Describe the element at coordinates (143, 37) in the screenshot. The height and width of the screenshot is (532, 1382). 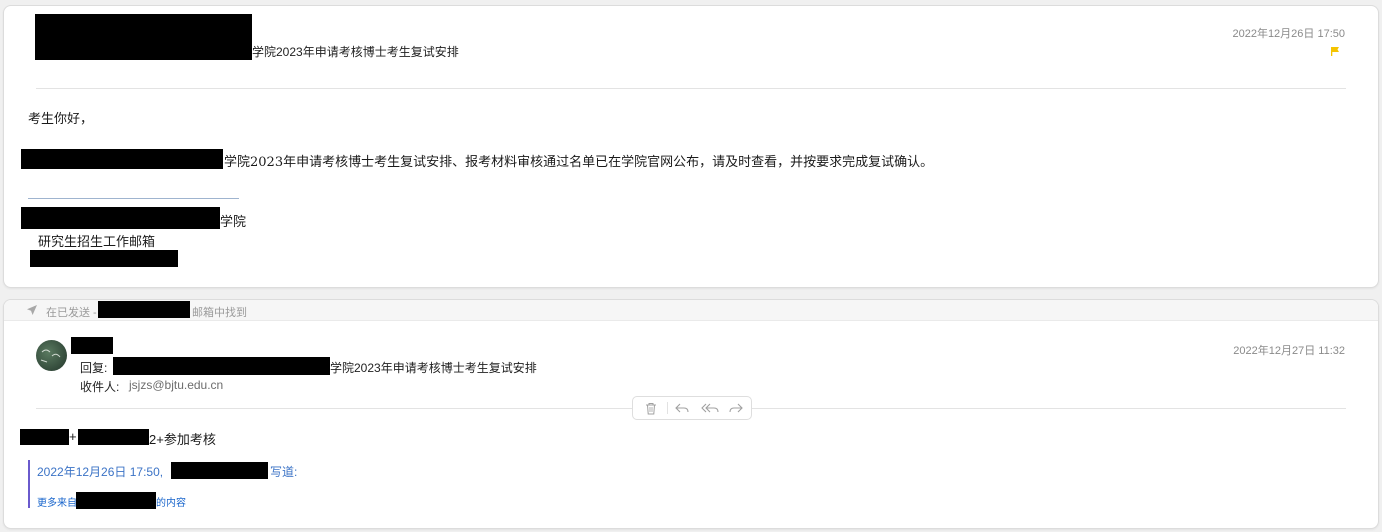
I see `redacted-sender-block` at that location.